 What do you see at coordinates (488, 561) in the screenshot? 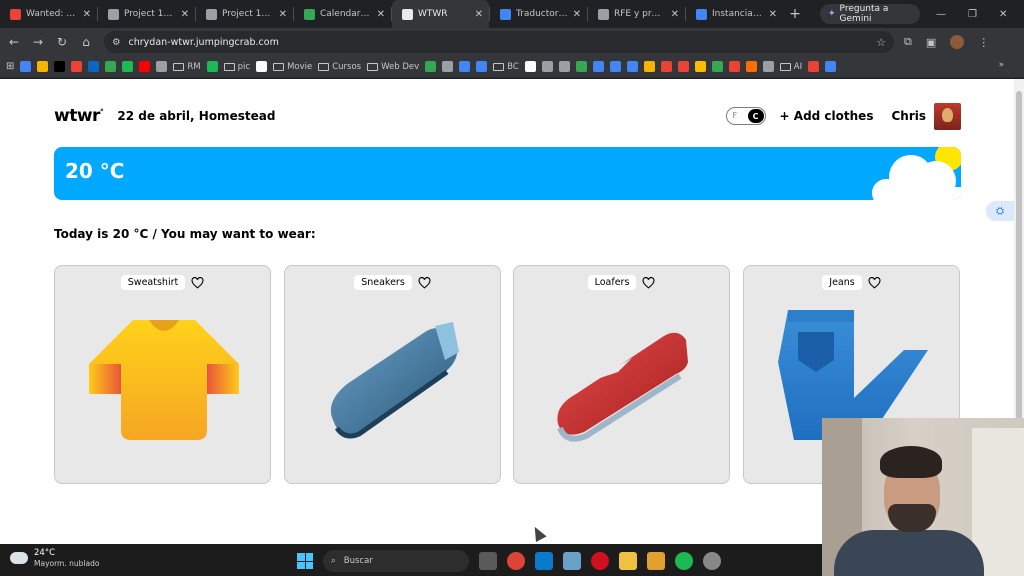
I see `task-view-icon` at bounding box center [488, 561].